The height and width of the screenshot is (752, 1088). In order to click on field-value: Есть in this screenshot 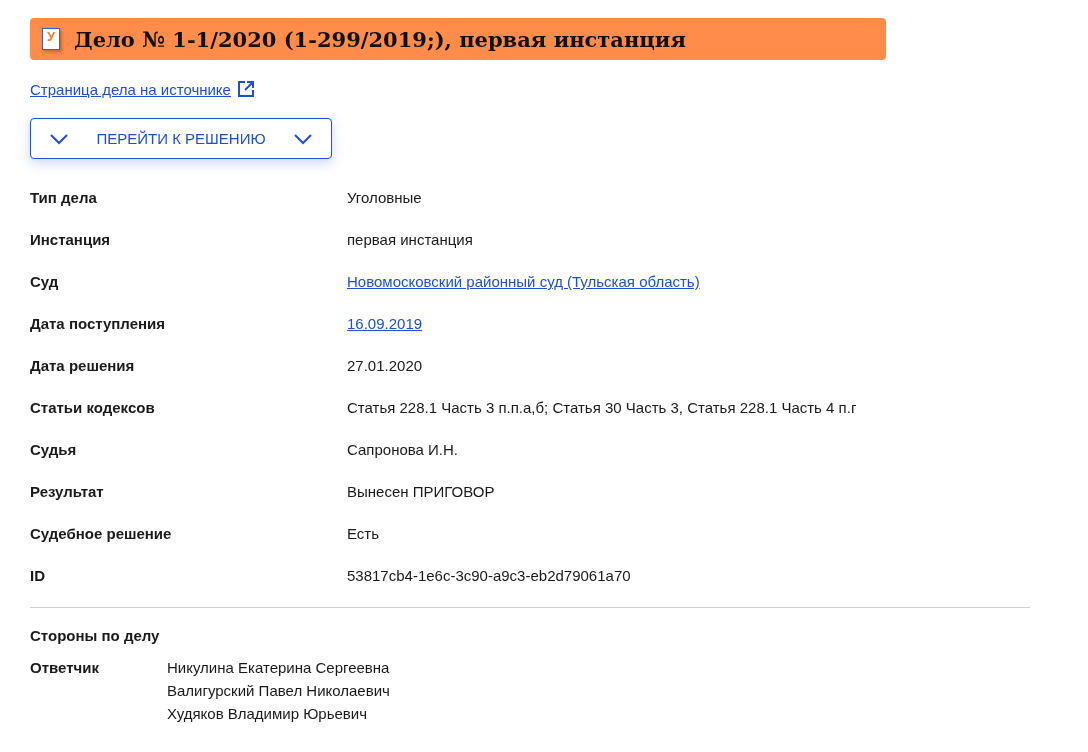, I will do `click(364, 534)`.